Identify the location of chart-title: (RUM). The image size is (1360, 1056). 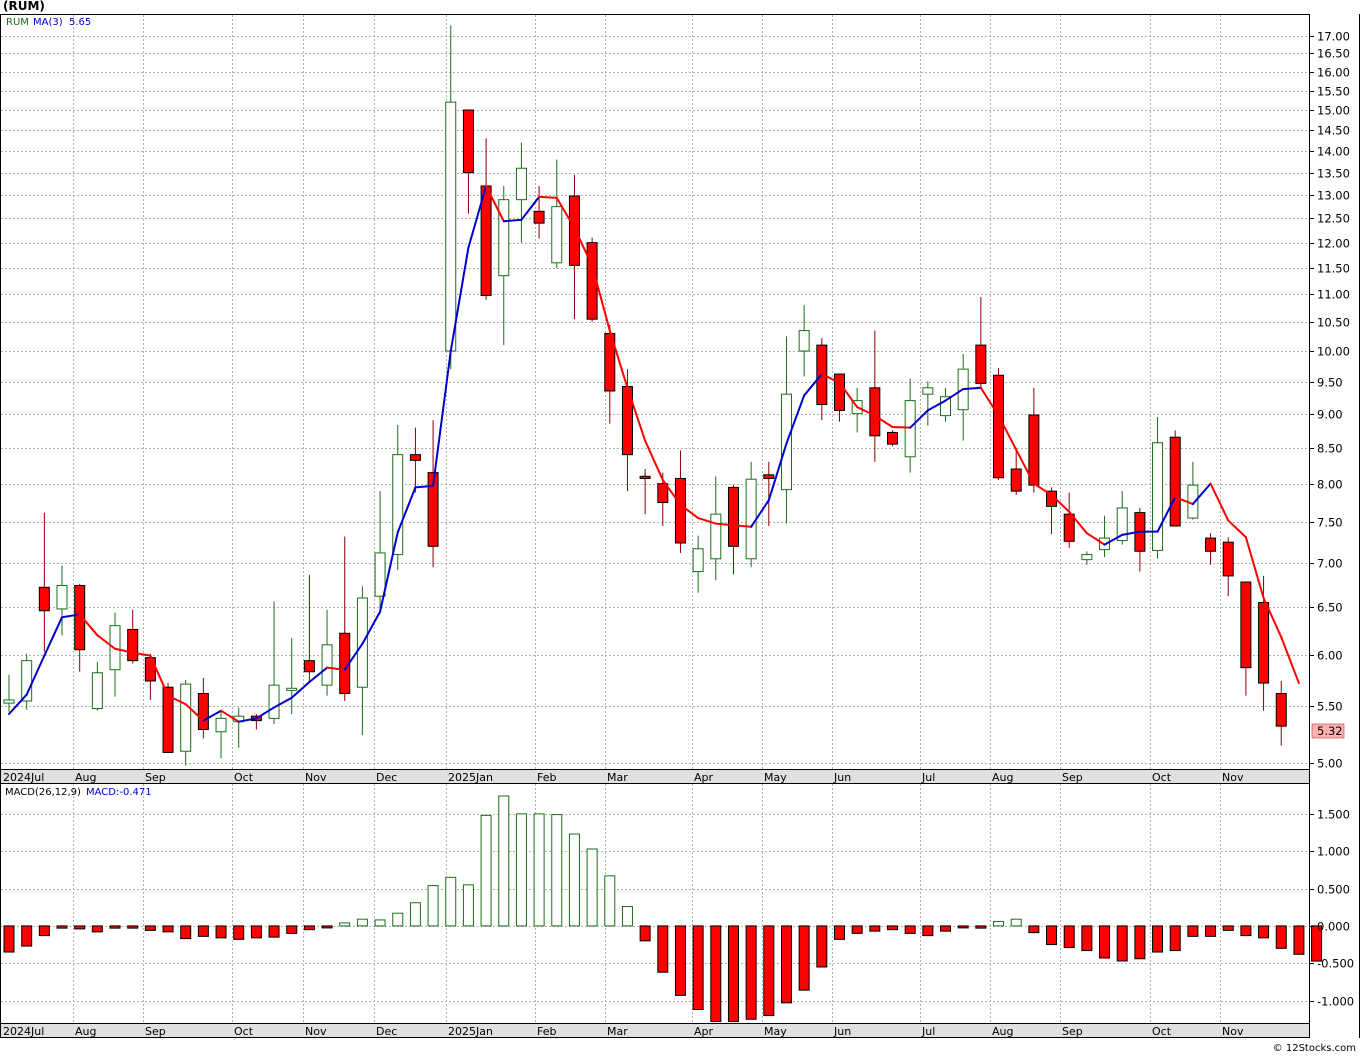
(24, 6).